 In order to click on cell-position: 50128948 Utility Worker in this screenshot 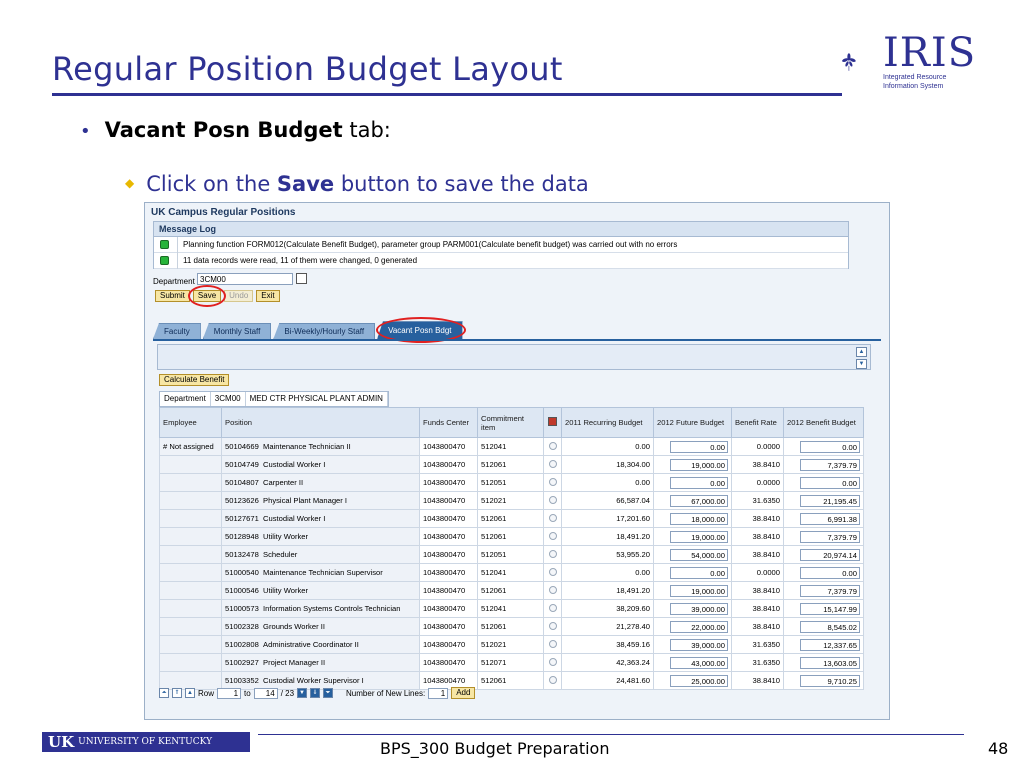, I will do `click(320, 536)`.